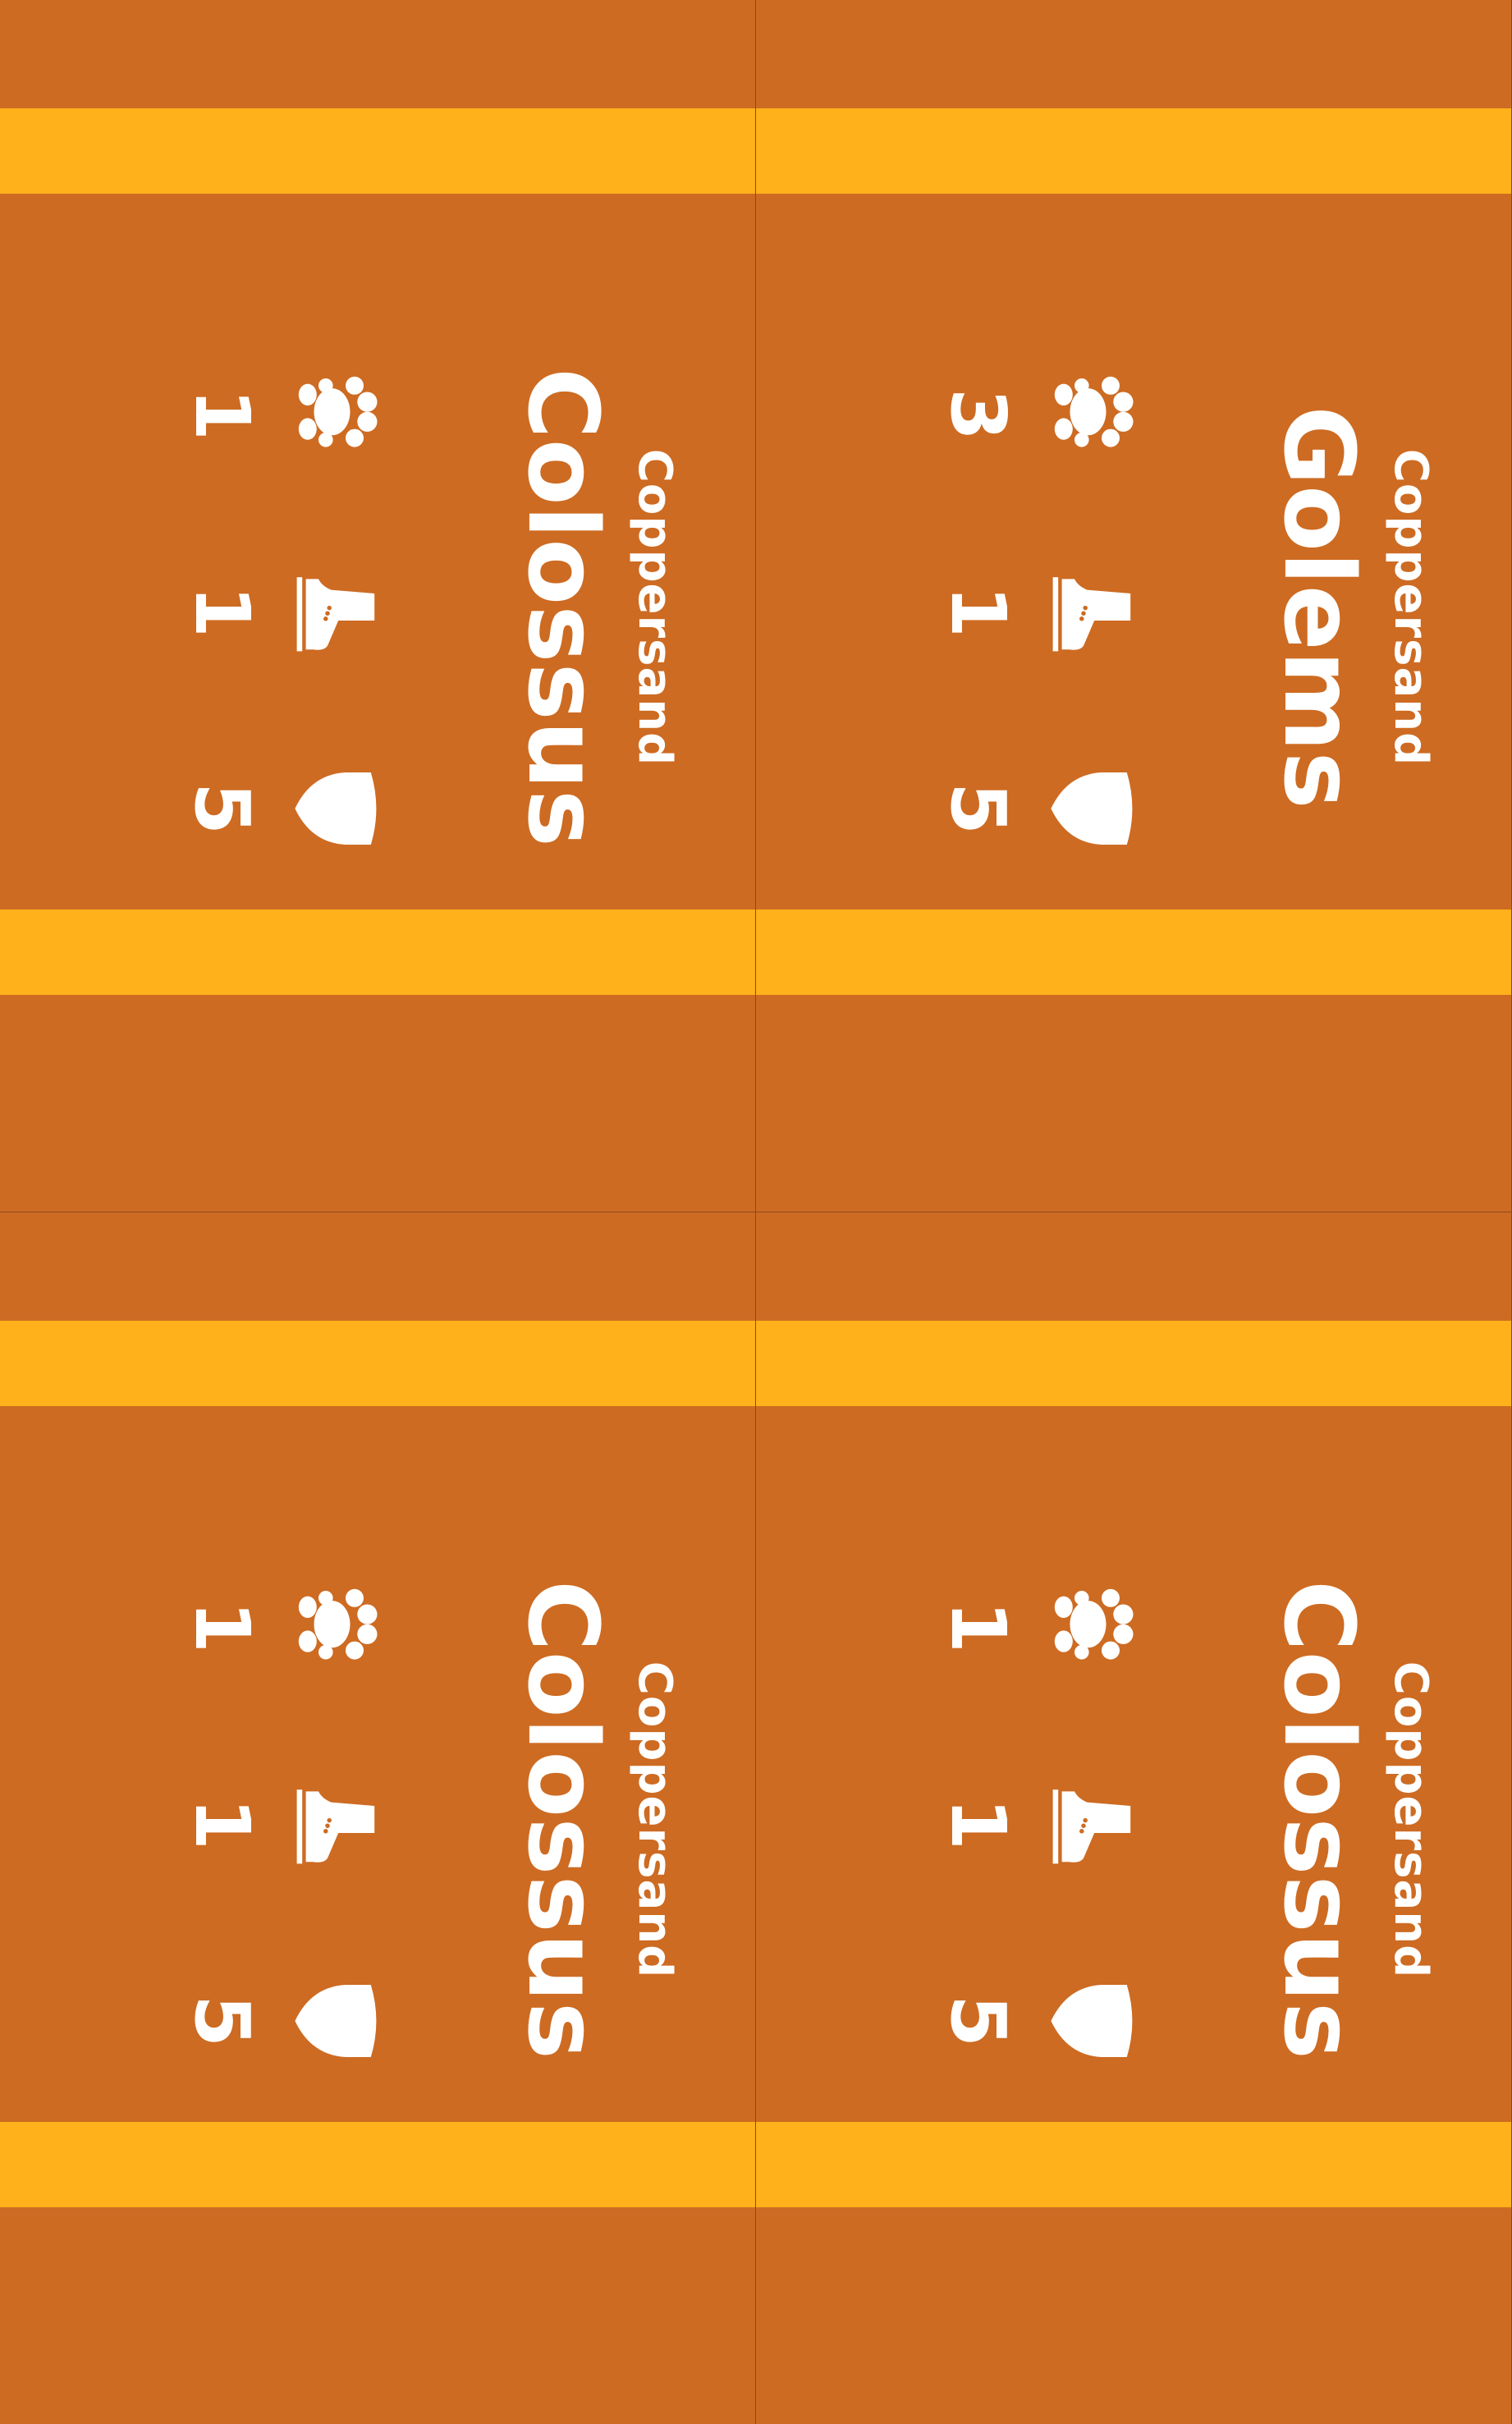  What do you see at coordinates (978, 414) in the screenshot?
I see `group-value: 3` at bounding box center [978, 414].